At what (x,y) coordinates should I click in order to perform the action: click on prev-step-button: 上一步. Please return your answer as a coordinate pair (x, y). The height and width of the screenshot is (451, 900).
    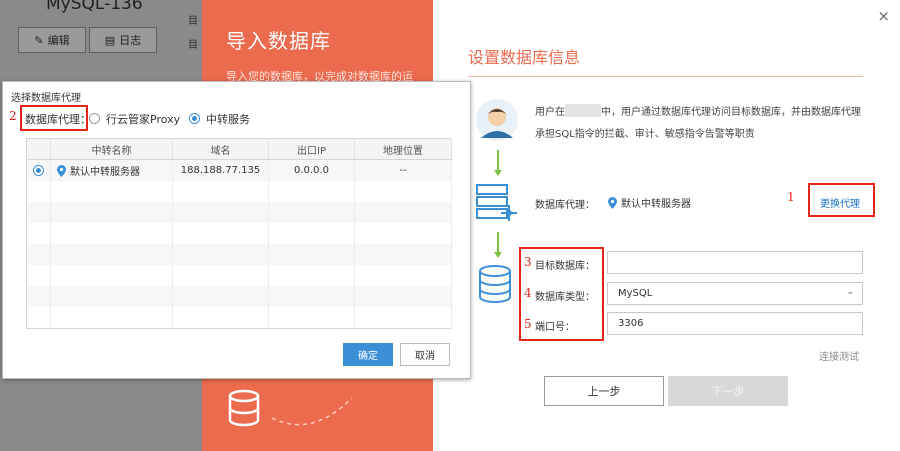
    Looking at the image, I should click on (604, 391).